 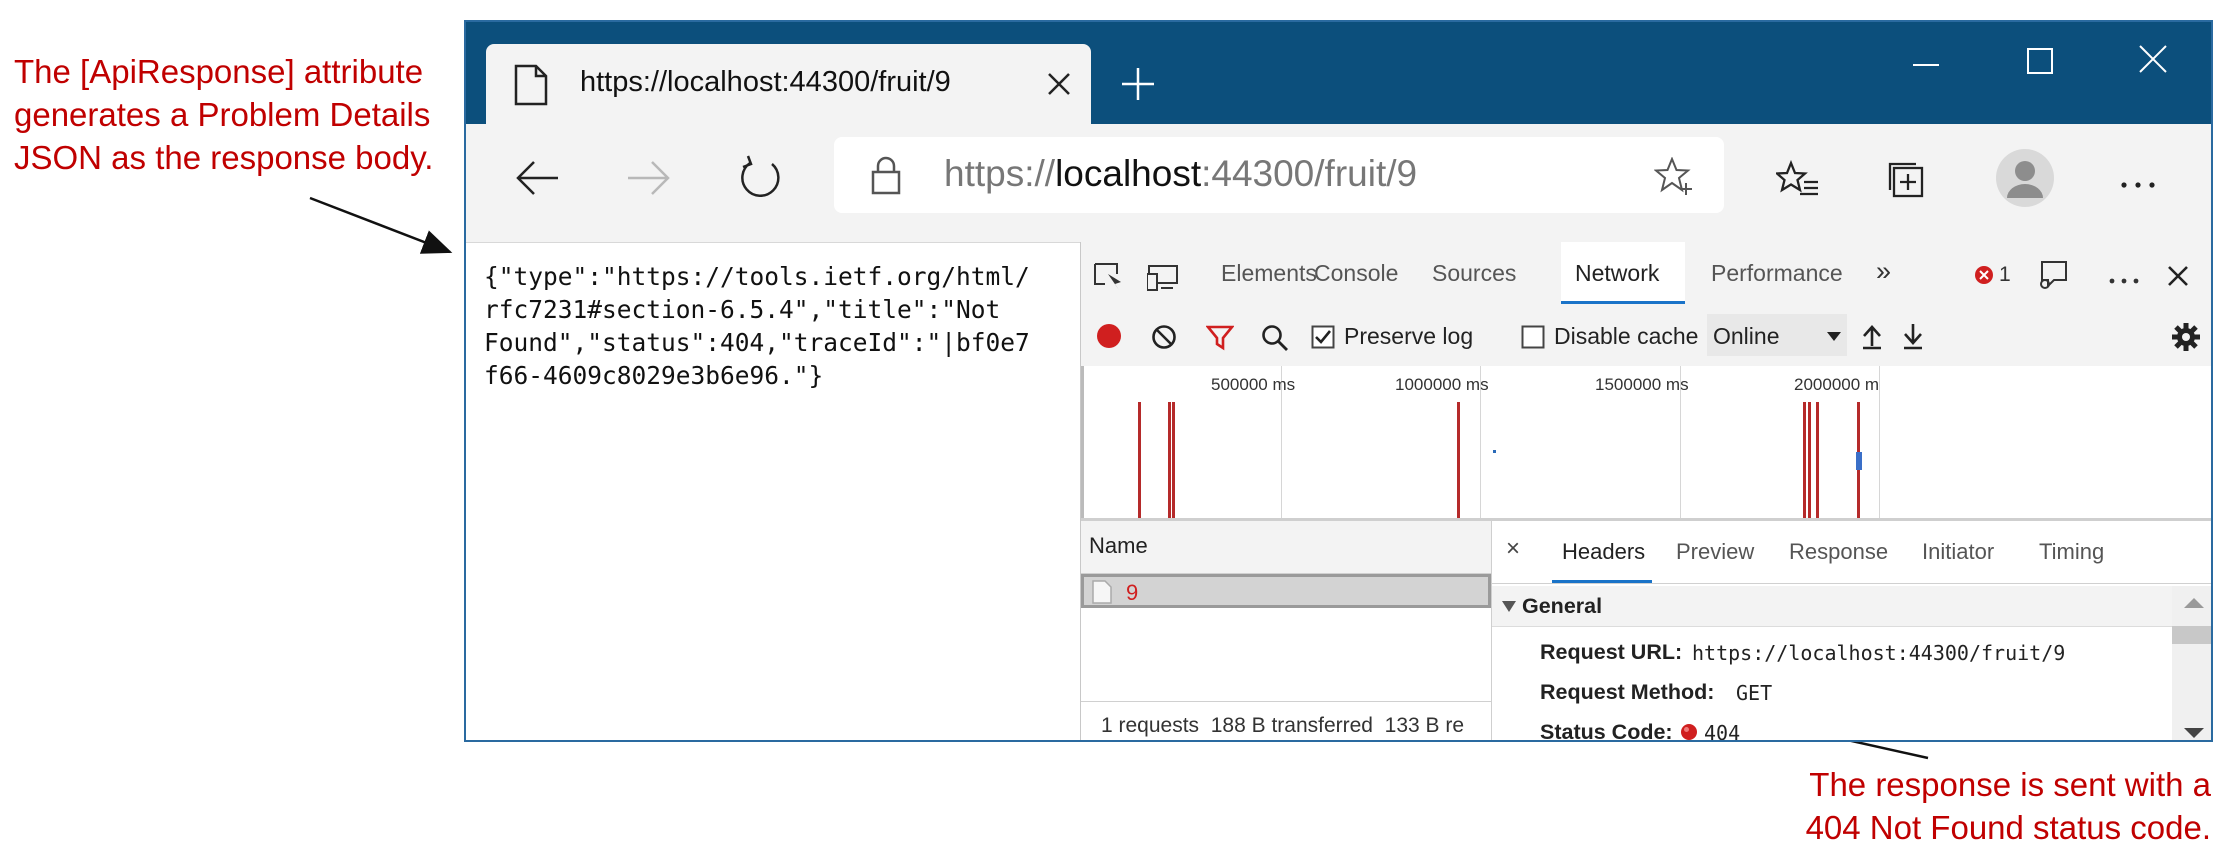 What do you see at coordinates (1138, 86) in the screenshot?
I see `new-tab-icon` at bounding box center [1138, 86].